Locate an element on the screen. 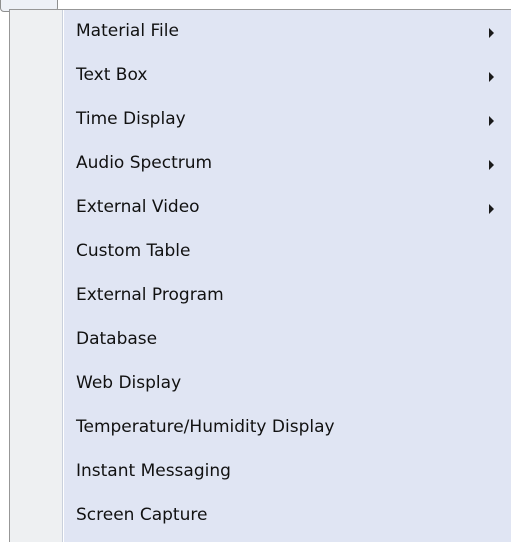 The image size is (511, 542). menu-item-temperature-humidity-display: Temperature/Humidity Display is located at coordinates (260, 428).